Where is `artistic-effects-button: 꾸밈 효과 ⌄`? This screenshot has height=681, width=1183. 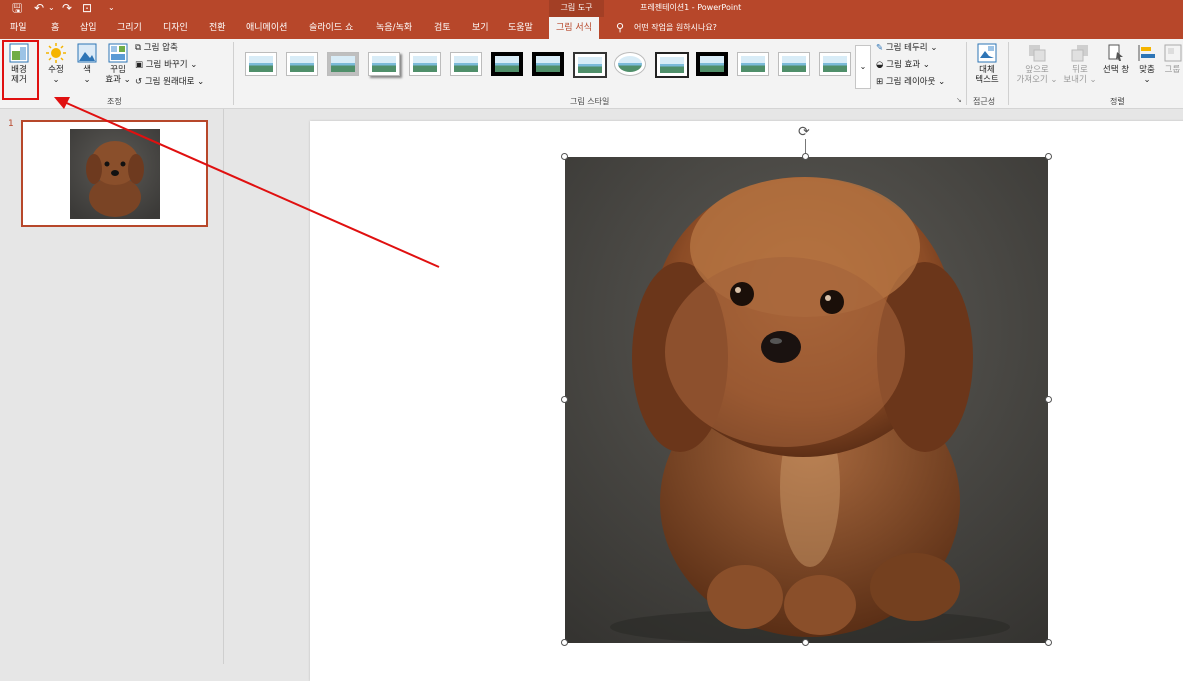
artistic-effects-button: 꾸밈 효과 ⌄ is located at coordinates (118, 64).